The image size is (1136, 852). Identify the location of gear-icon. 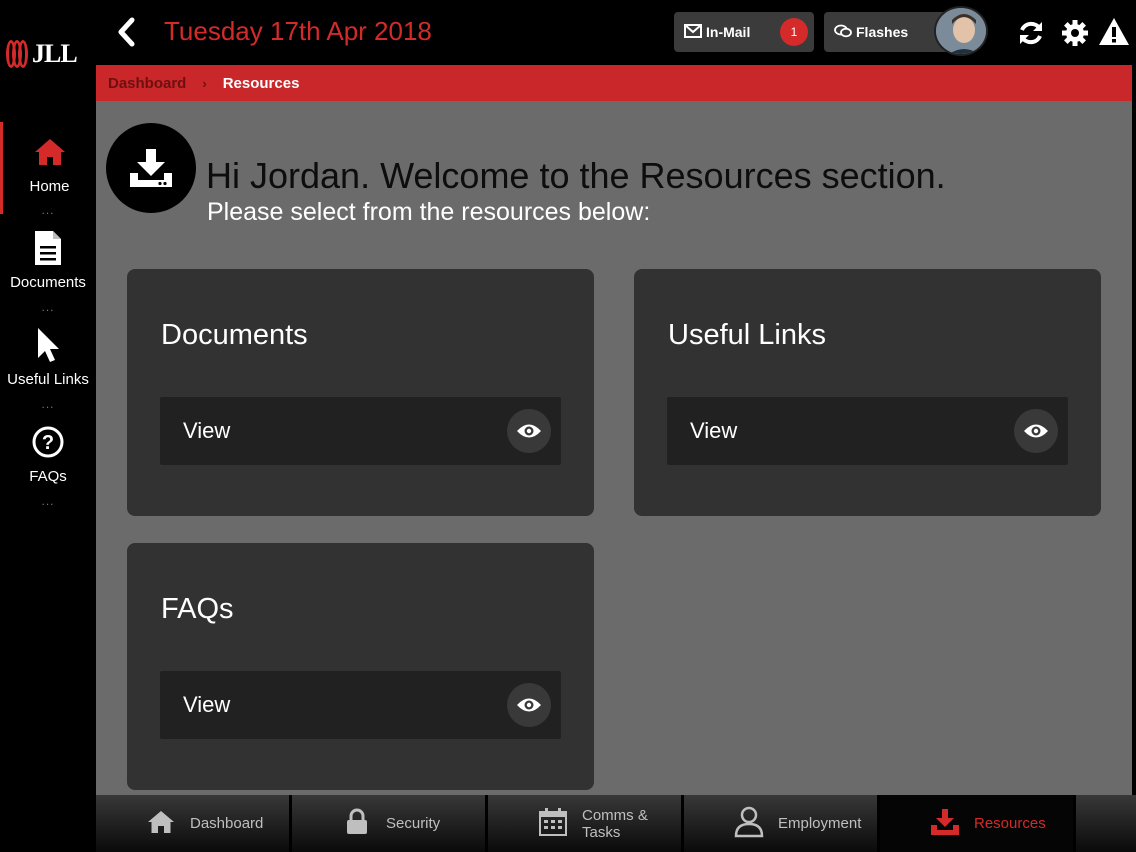
(1075, 33).